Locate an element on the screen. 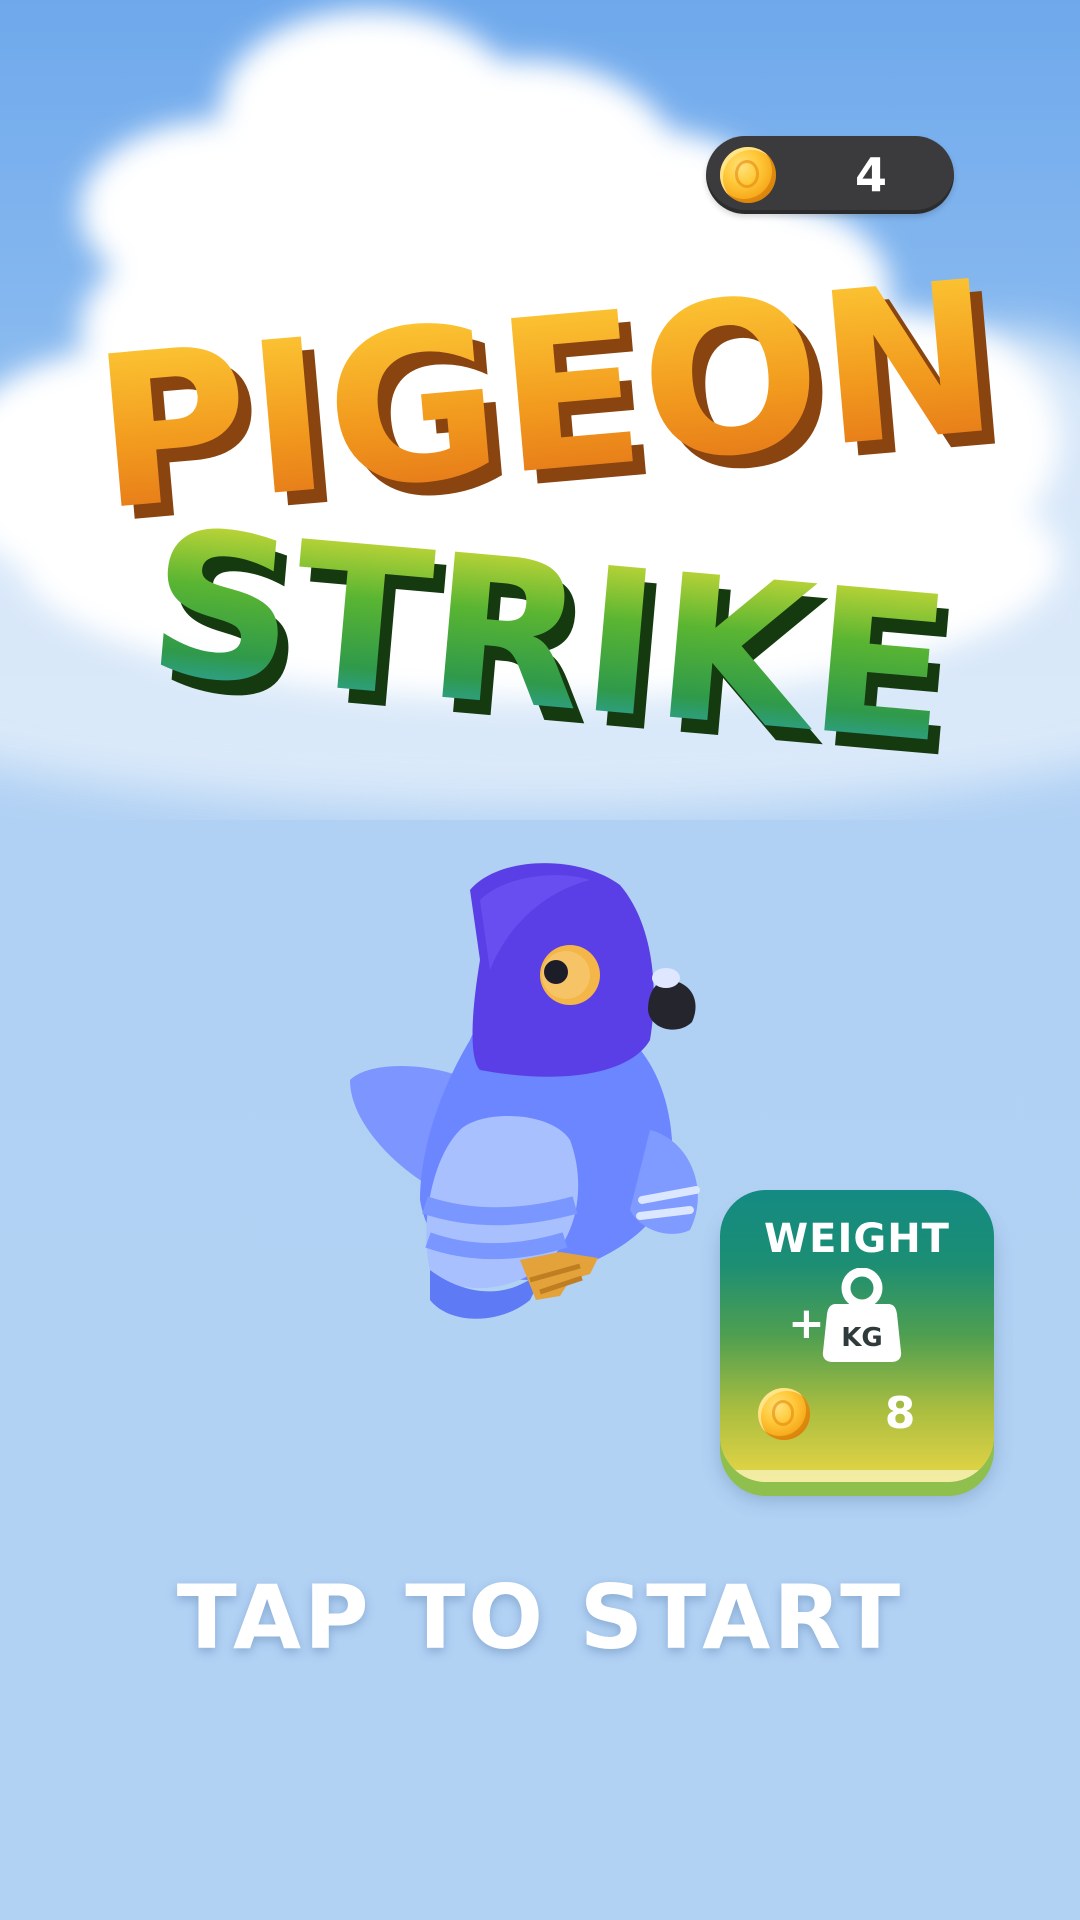 The image size is (1080, 1920). pigeon-character is located at coordinates (540, 1100).